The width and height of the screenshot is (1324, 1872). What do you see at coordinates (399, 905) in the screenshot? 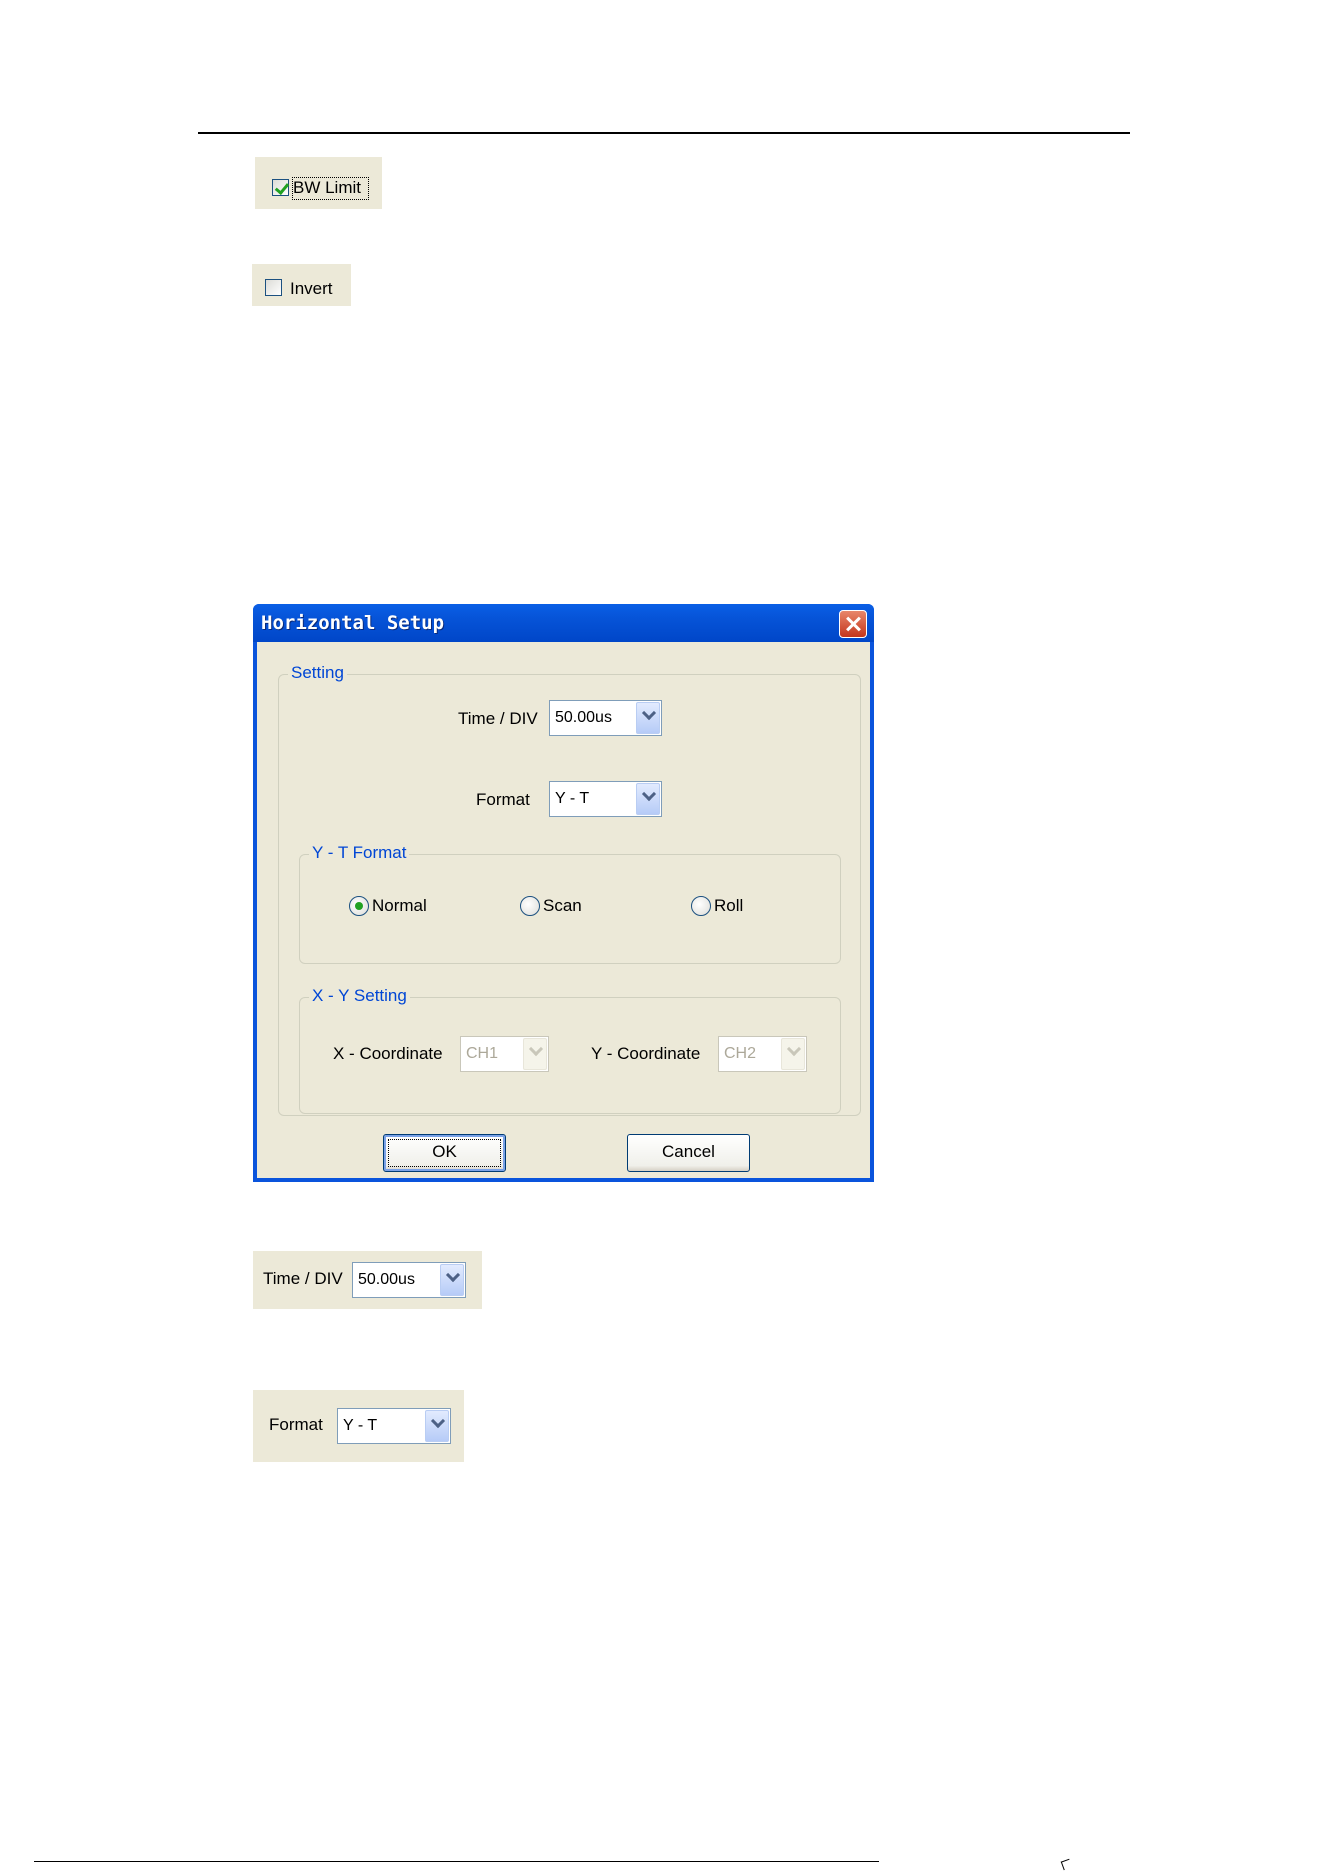
I see `normal-label: Normal` at bounding box center [399, 905].